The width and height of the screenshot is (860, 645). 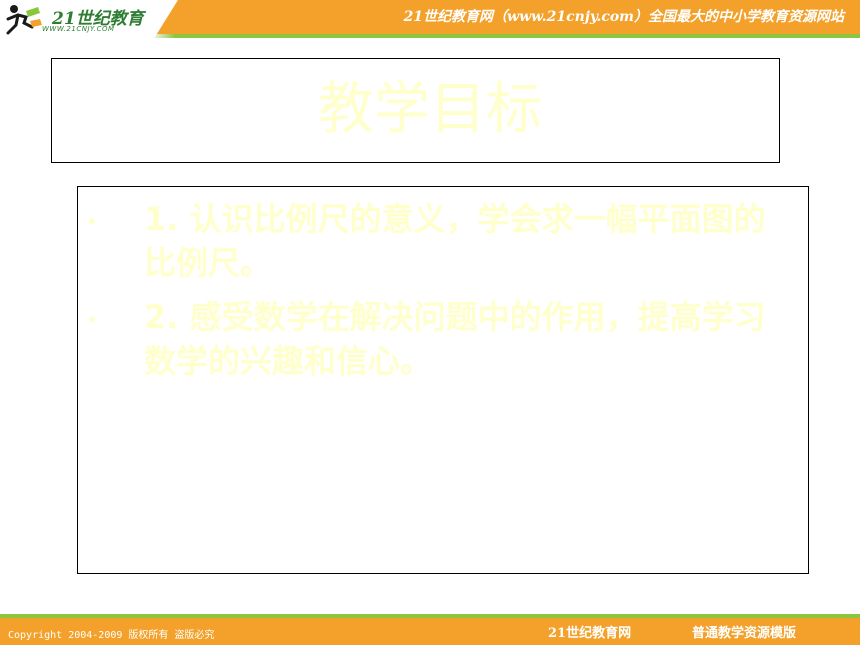 I want to click on site-logo: 21世纪教育 WWW.21CNJY.COM, so click(x=89, y=20).